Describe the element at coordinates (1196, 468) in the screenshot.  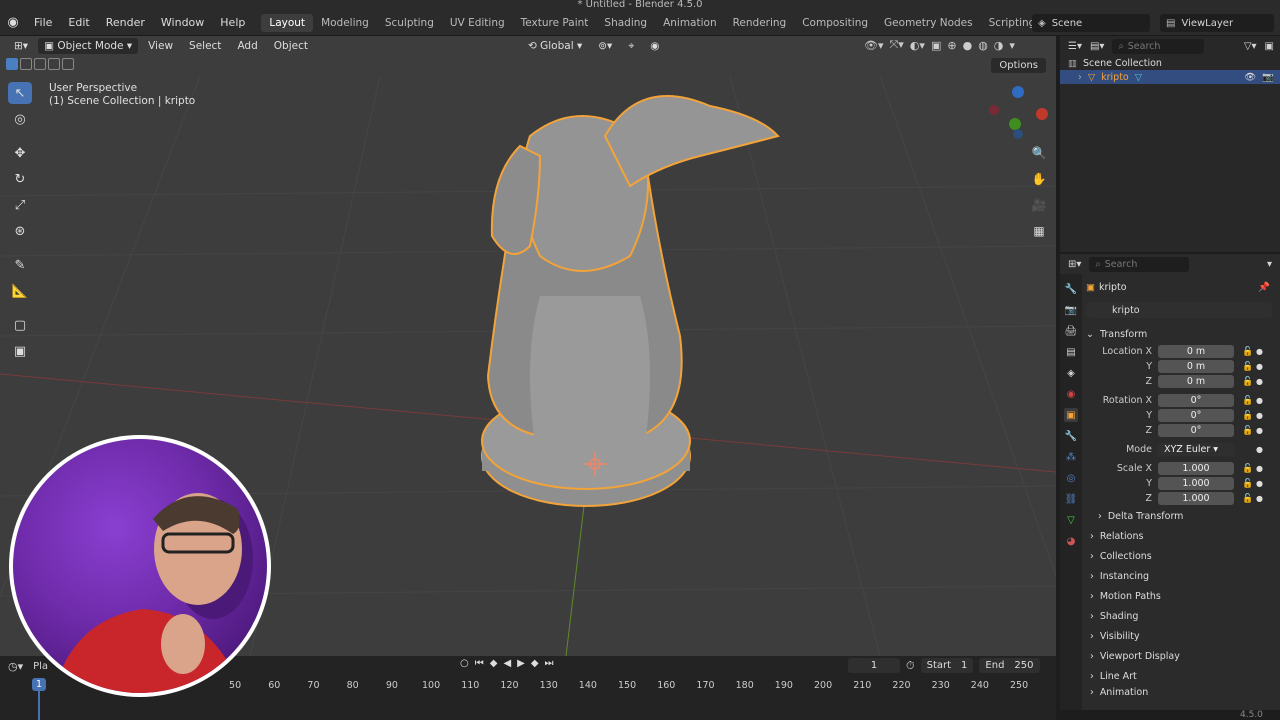
I see `scale-x-field: 1.000` at that location.